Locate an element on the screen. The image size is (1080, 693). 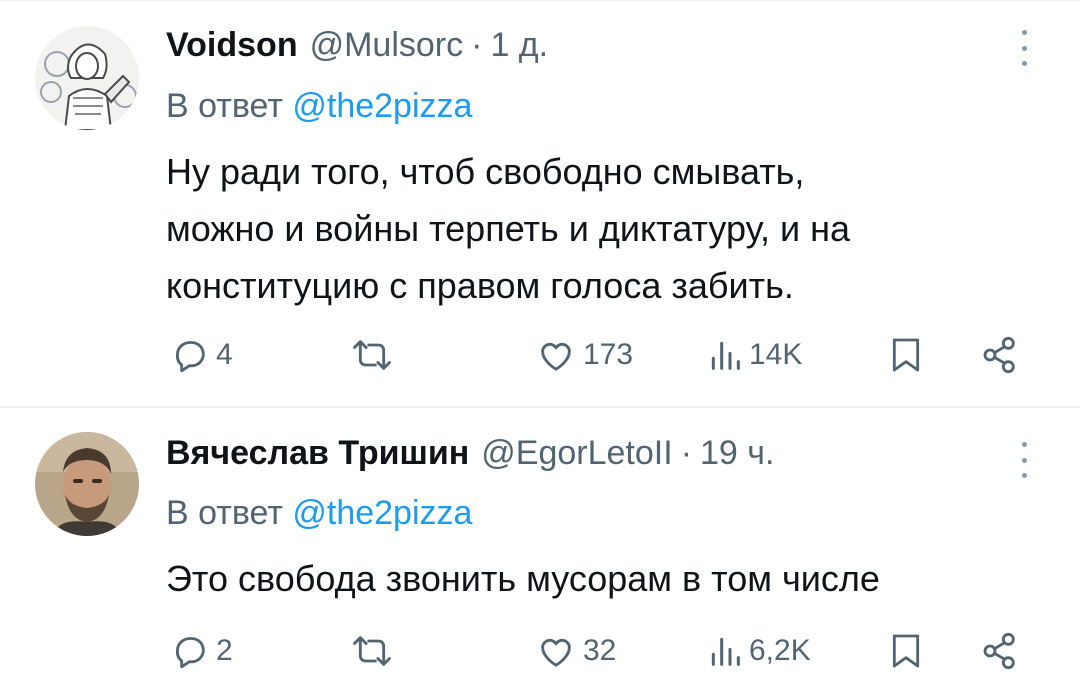
reply-count: 2 is located at coordinates (224, 650).